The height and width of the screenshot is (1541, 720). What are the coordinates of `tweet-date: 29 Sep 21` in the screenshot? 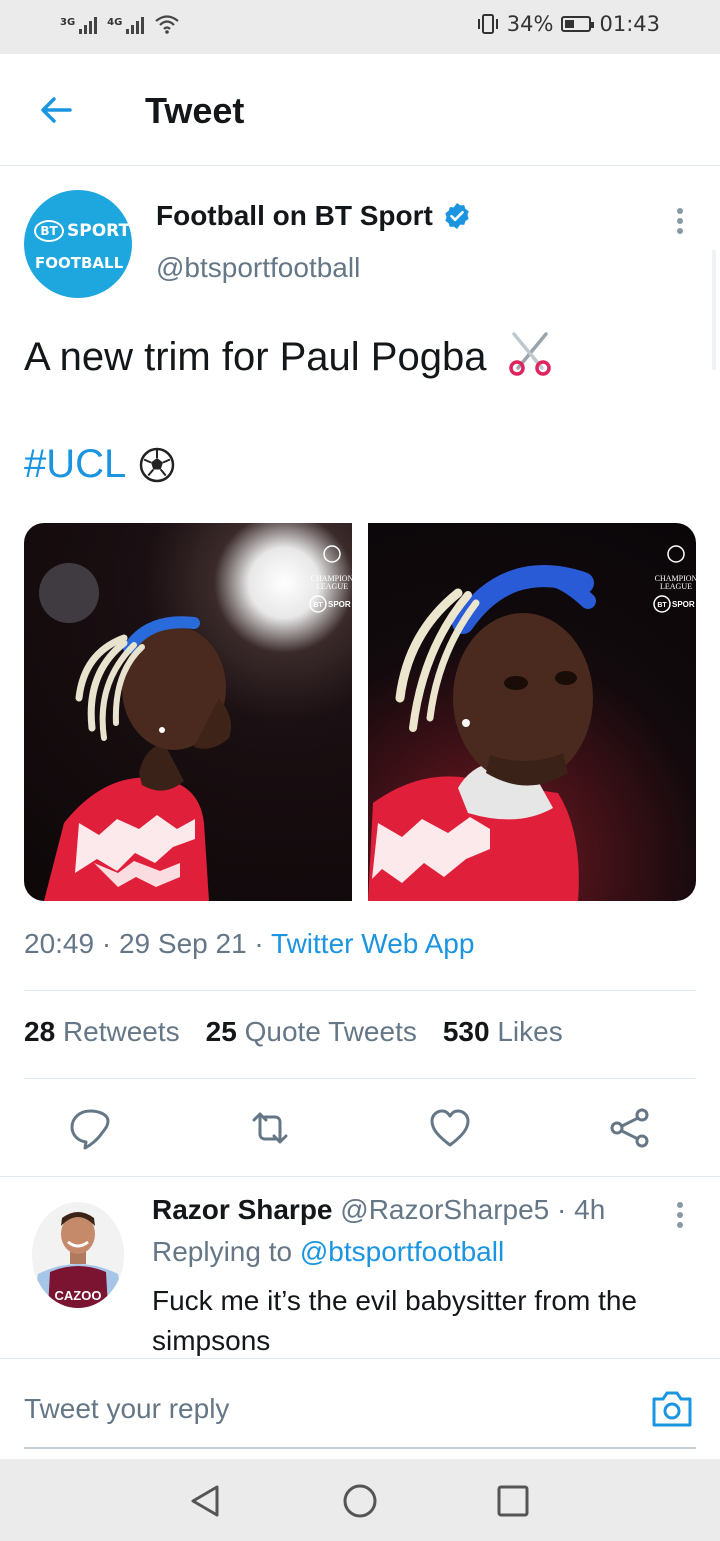 It's located at (182, 943).